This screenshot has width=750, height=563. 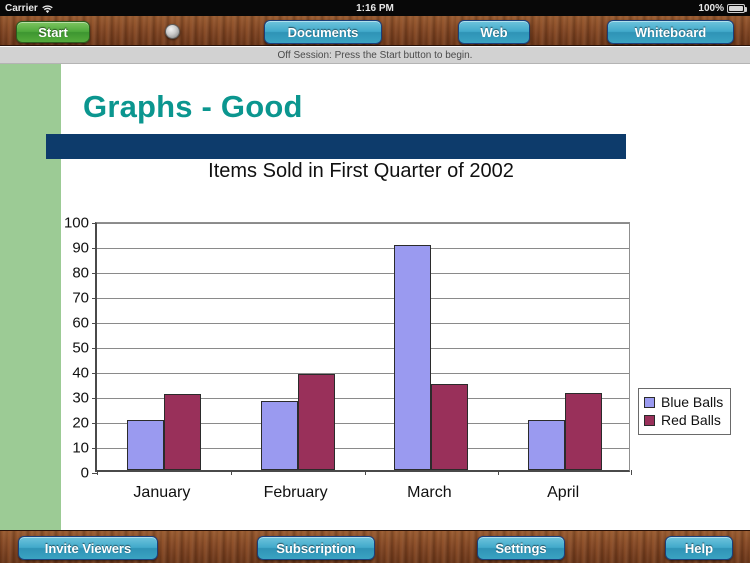 I want to click on chart-legend-label: Red Balls, so click(x=691, y=420).